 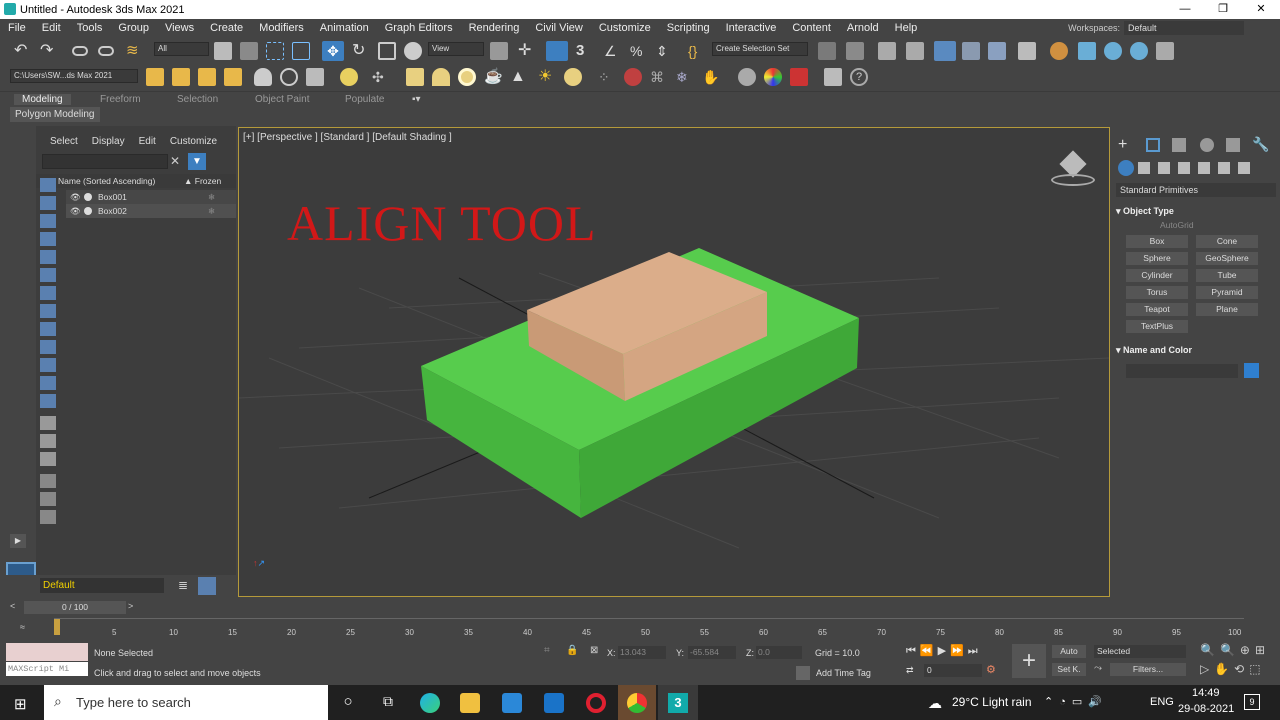 I want to click on ribbon-toggle-icon, so click(x=945, y=51).